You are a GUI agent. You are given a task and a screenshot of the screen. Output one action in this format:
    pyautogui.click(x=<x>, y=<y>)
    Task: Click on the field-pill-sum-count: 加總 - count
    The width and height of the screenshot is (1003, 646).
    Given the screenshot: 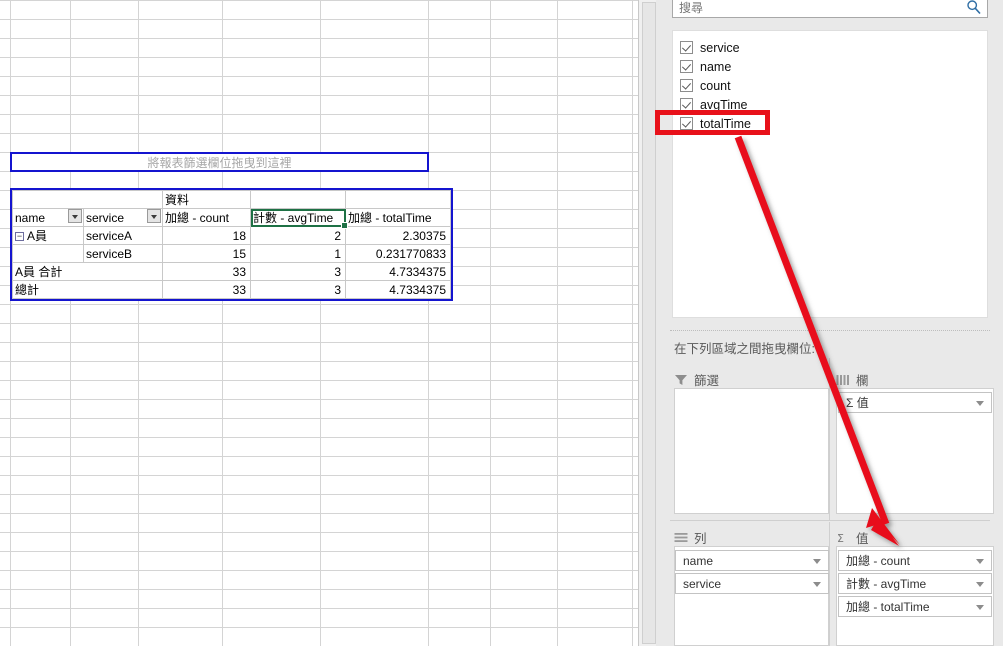 What is the action you would take?
    pyautogui.click(x=915, y=560)
    